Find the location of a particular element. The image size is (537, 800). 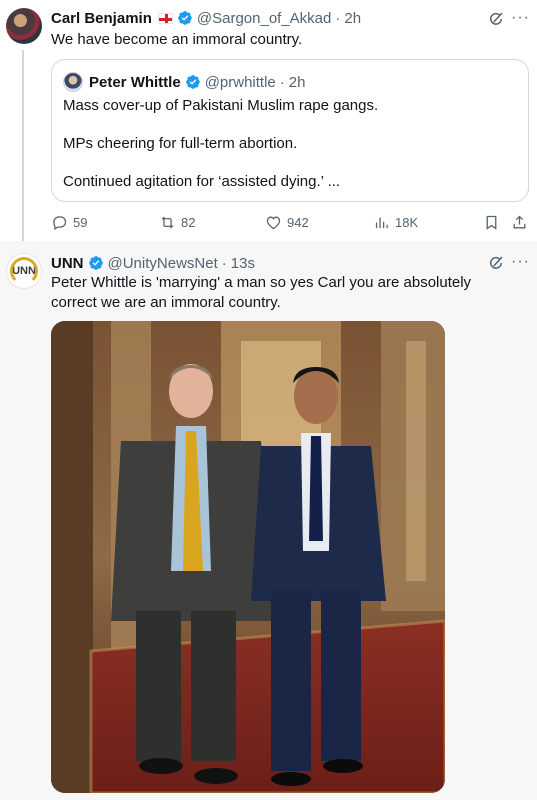

bookmark-icon is located at coordinates (491, 222).